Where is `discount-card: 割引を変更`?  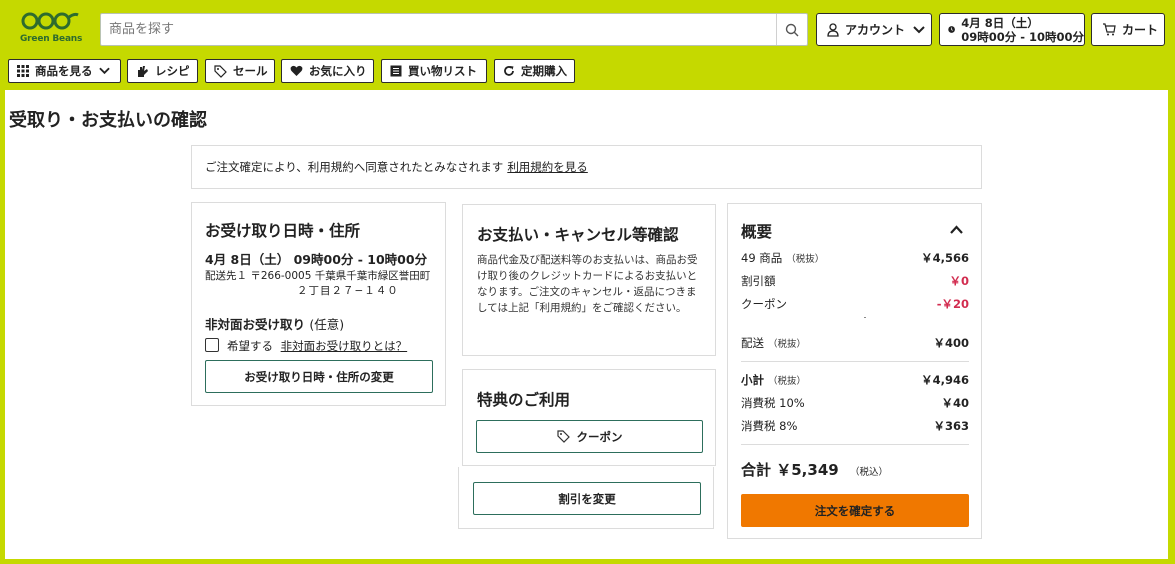
discount-card: 割引を変更 is located at coordinates (586, 498).